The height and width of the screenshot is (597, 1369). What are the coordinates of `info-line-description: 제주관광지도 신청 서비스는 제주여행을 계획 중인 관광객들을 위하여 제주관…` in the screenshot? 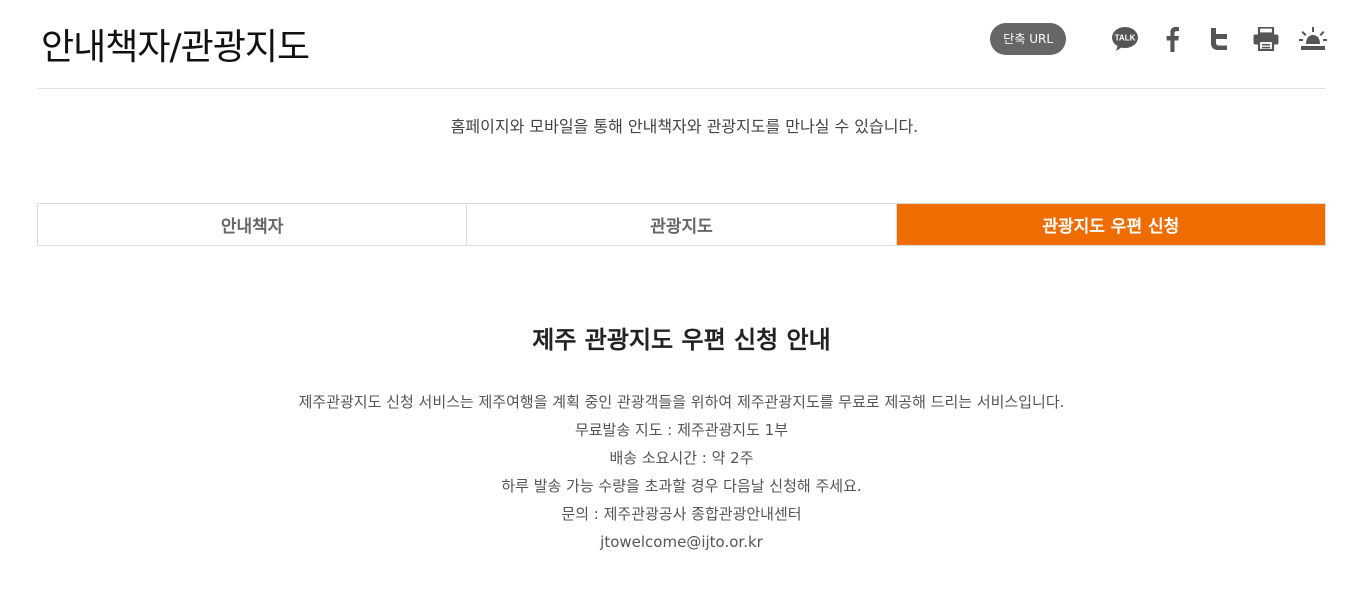 It's located at (681, 402).